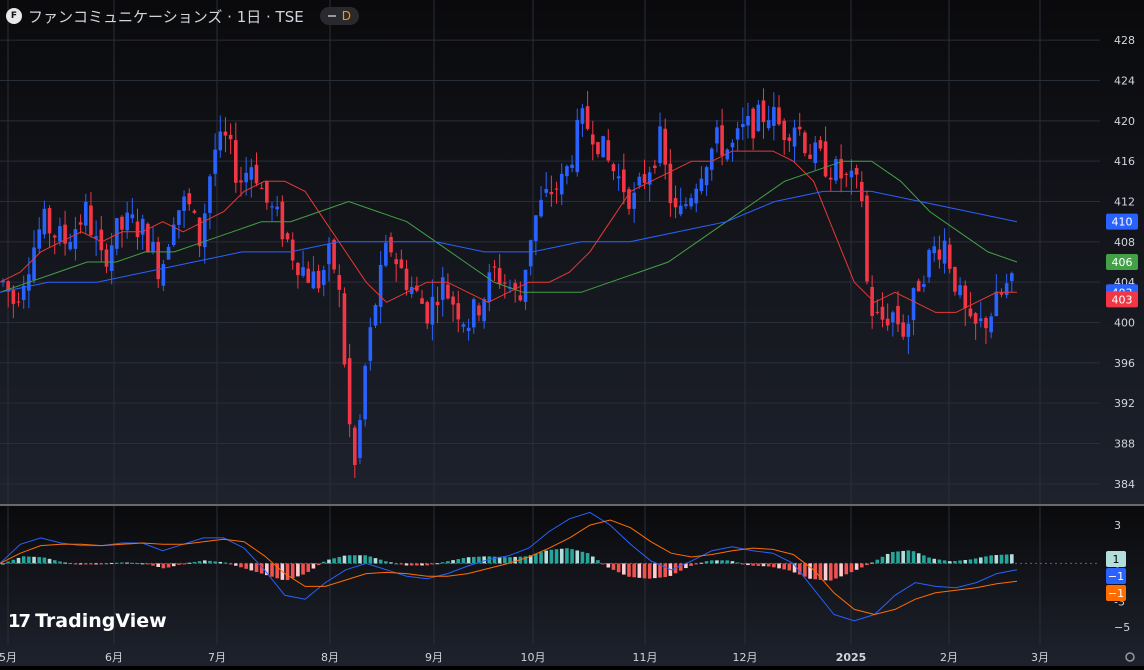  Describe the element at coordinates (87, 621) in the screenshot. I see `tradingview-logo: 17 TradingView` at that location.